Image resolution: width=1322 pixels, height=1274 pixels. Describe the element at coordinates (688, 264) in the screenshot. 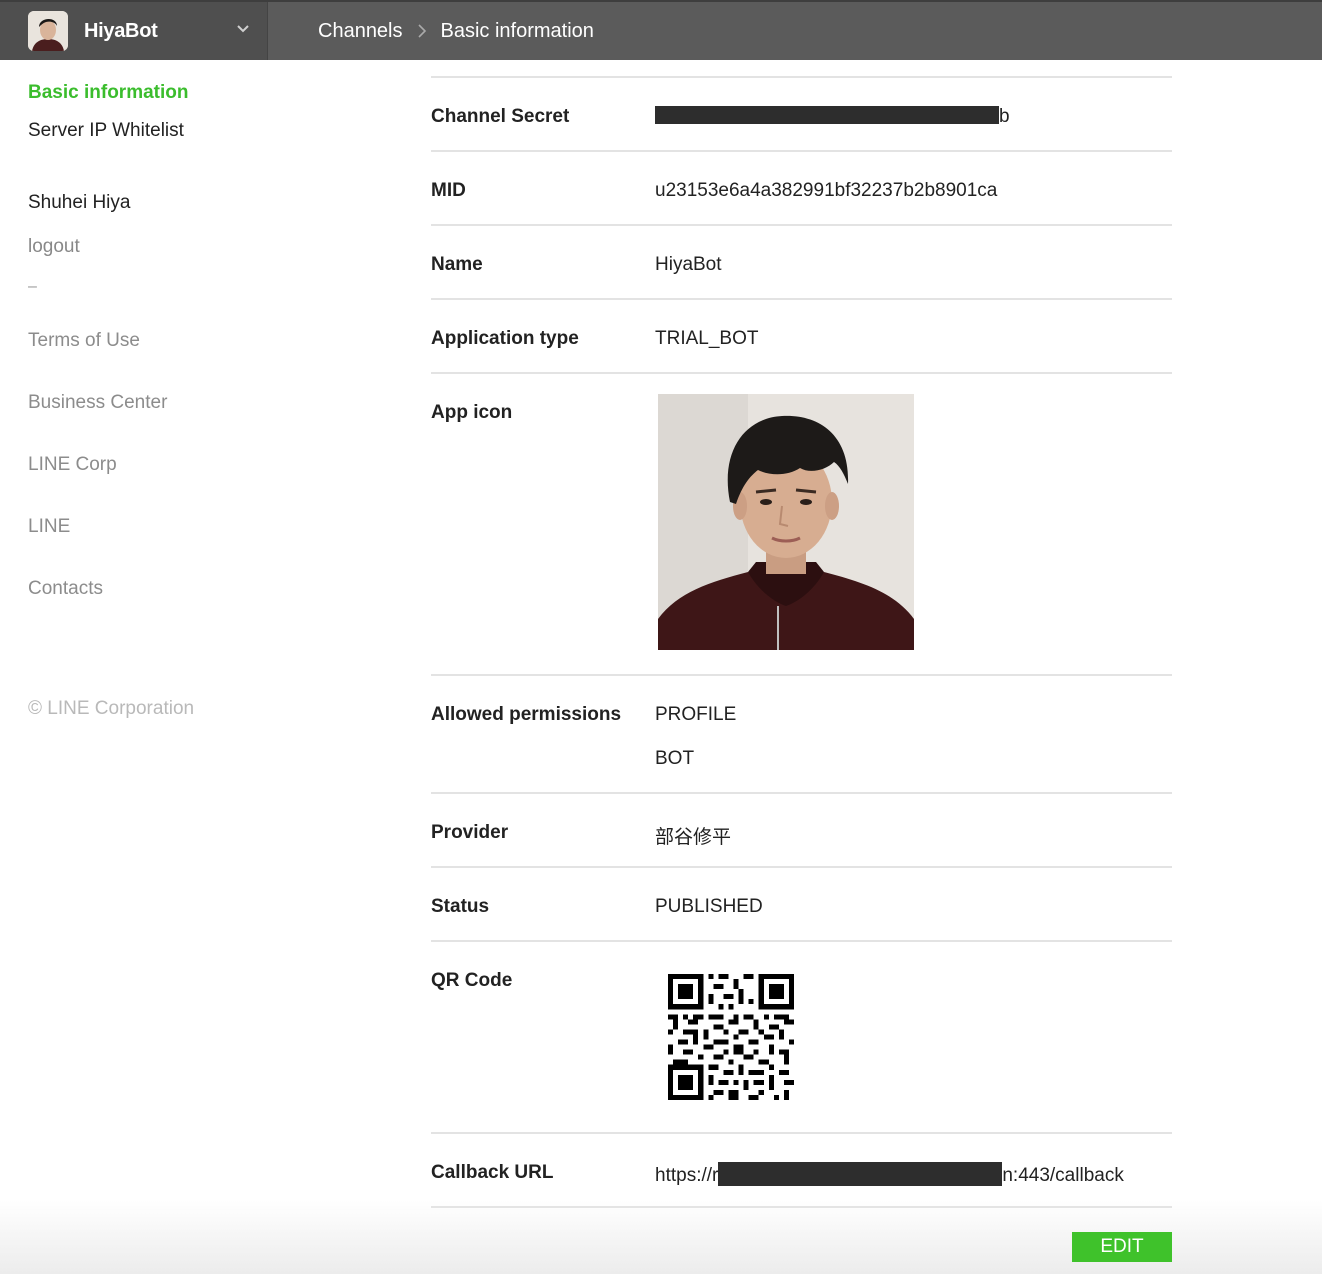

I see `name-value: HiyaBot` at that location.